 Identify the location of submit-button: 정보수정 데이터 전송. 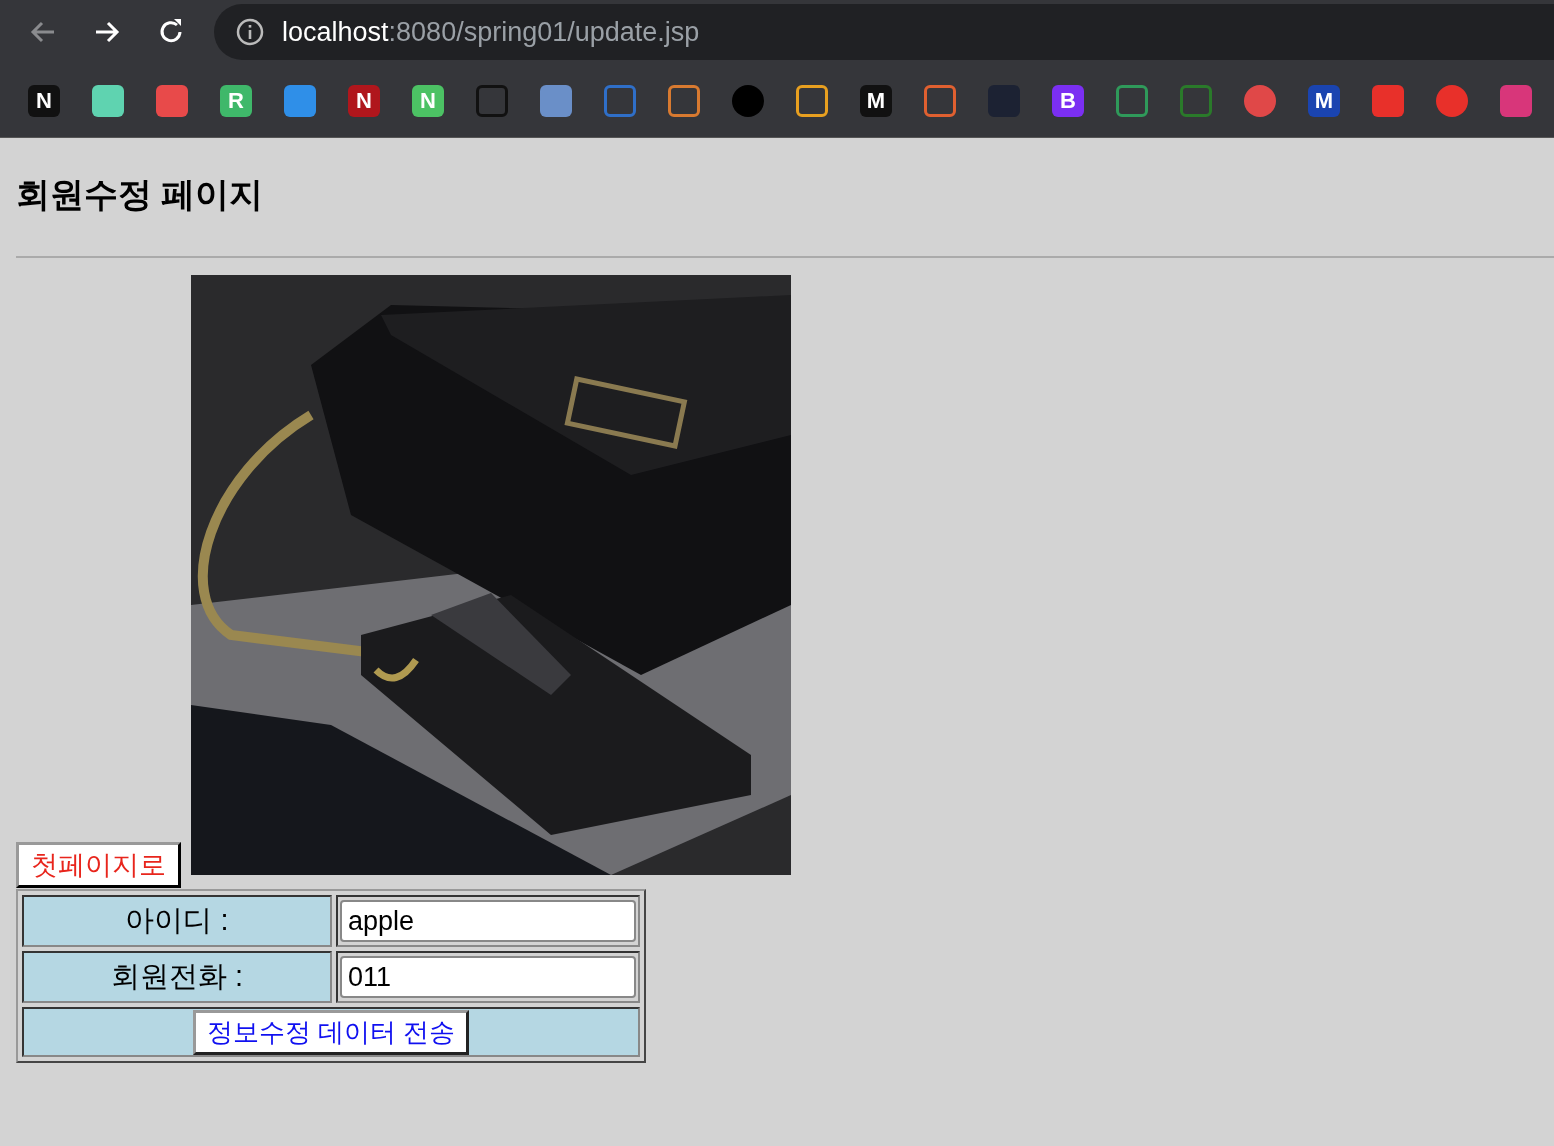
(331, 1032).